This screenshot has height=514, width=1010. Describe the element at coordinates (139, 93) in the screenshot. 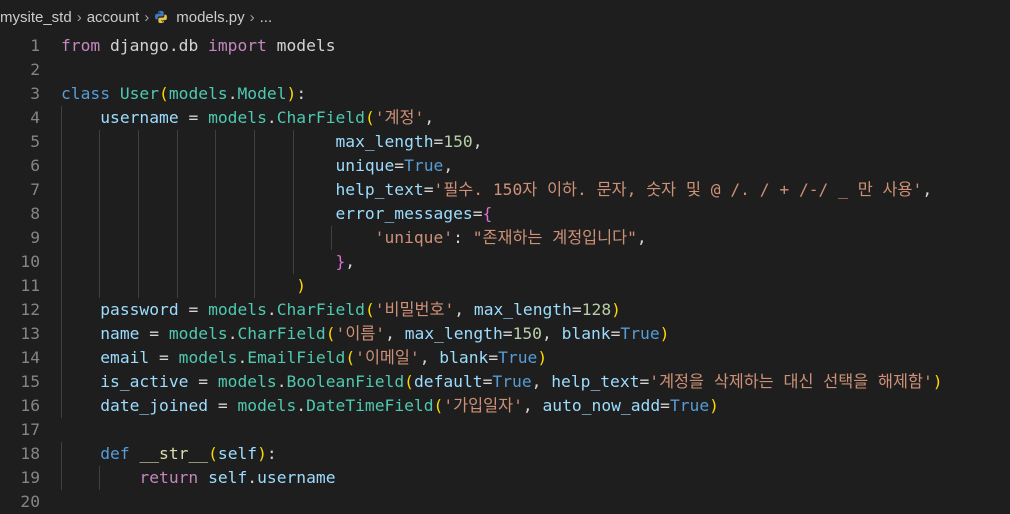

I see `code-token: User` at that location.